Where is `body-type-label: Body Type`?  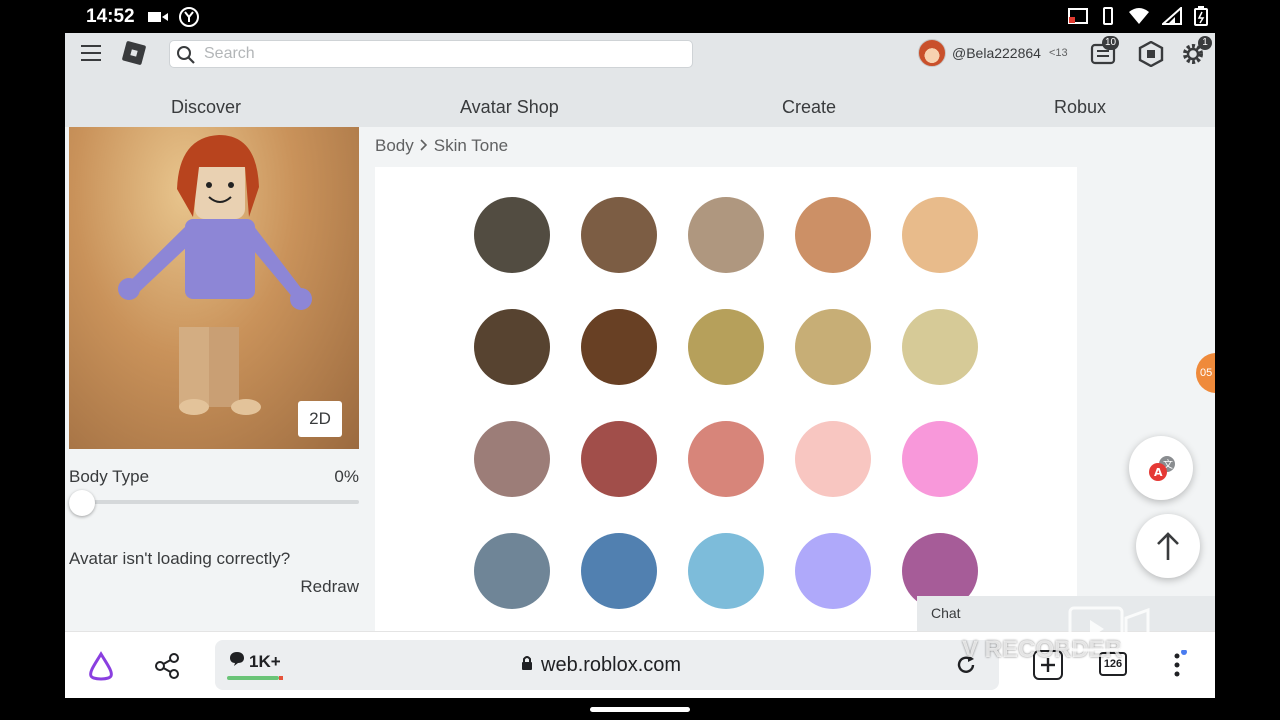 body-type-label: Body Type is located at coordinates (109, 476).